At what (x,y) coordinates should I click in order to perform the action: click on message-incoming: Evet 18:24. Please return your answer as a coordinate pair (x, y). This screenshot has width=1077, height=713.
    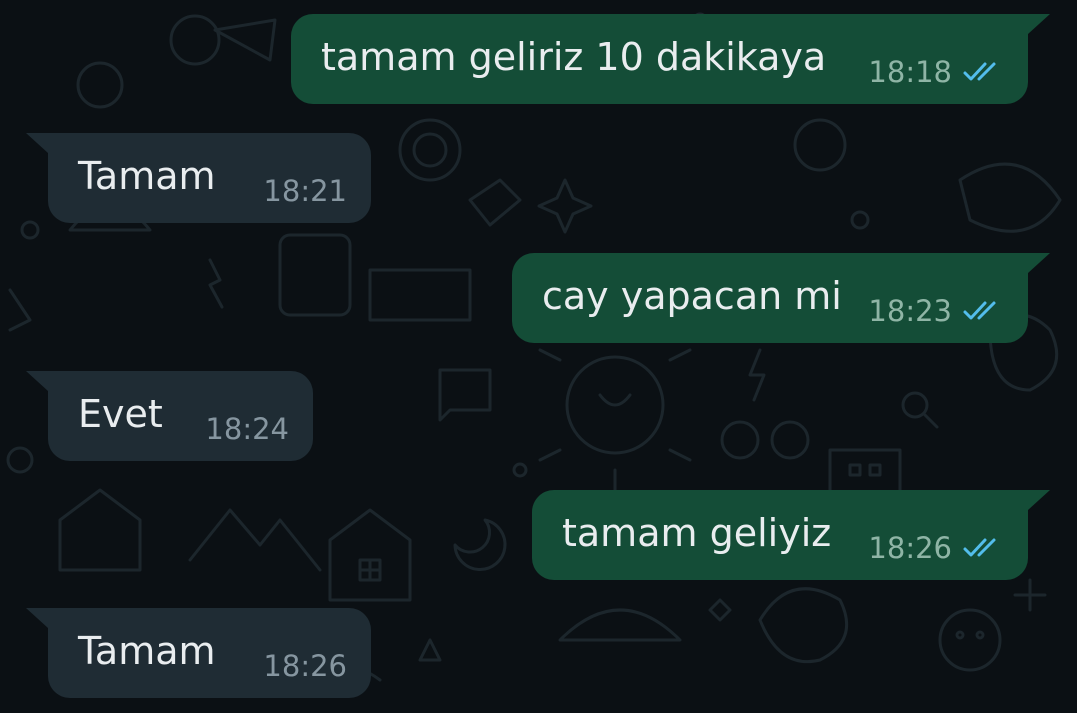
    Looking at the image, I should click on (169, 416).